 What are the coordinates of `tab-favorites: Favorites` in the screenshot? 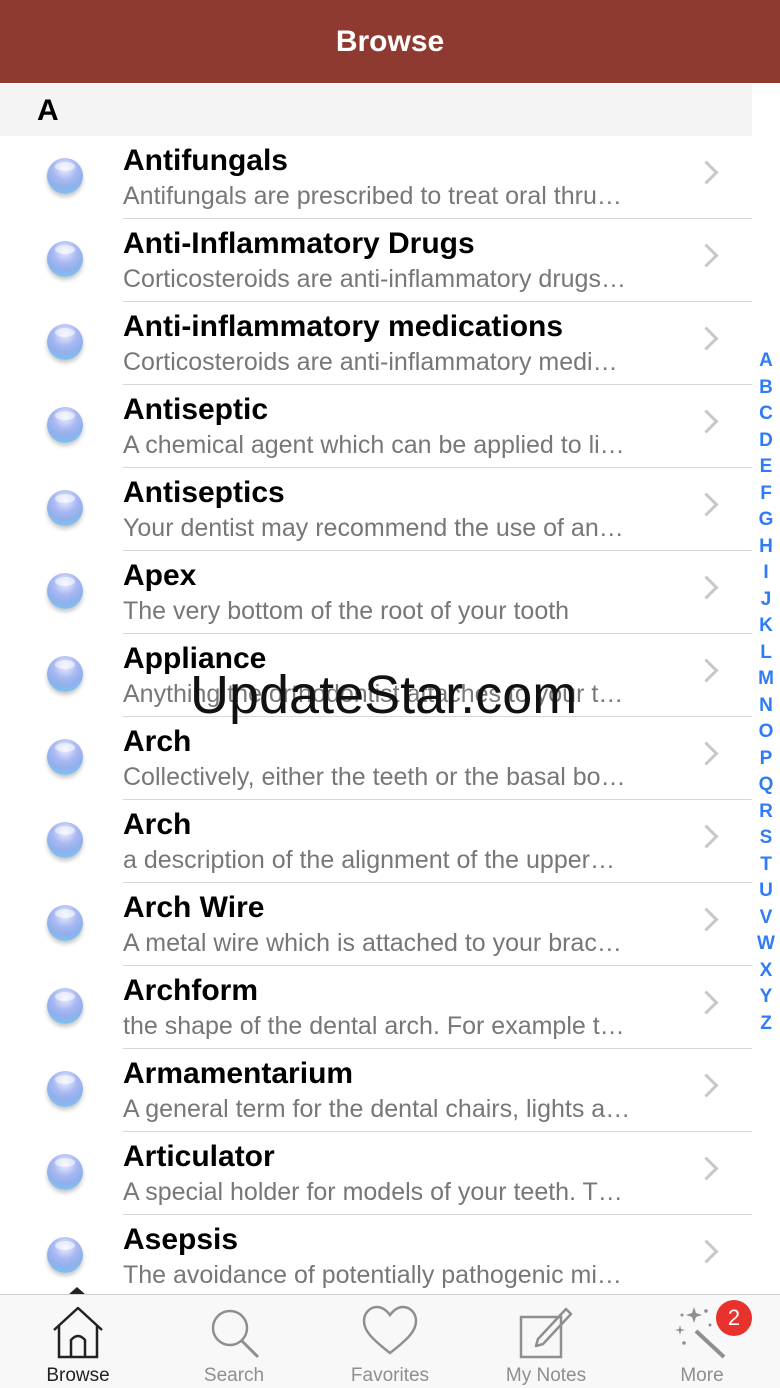 It's located at (390, 1341).